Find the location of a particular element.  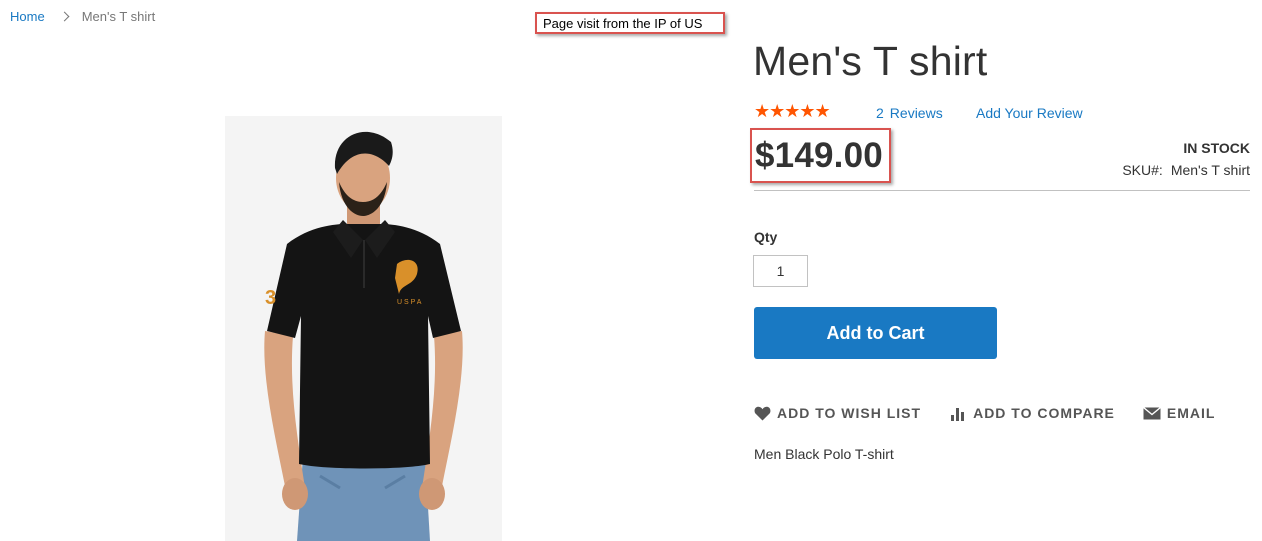

product-title: Men's T shirt is located at coordinates (870, 61).